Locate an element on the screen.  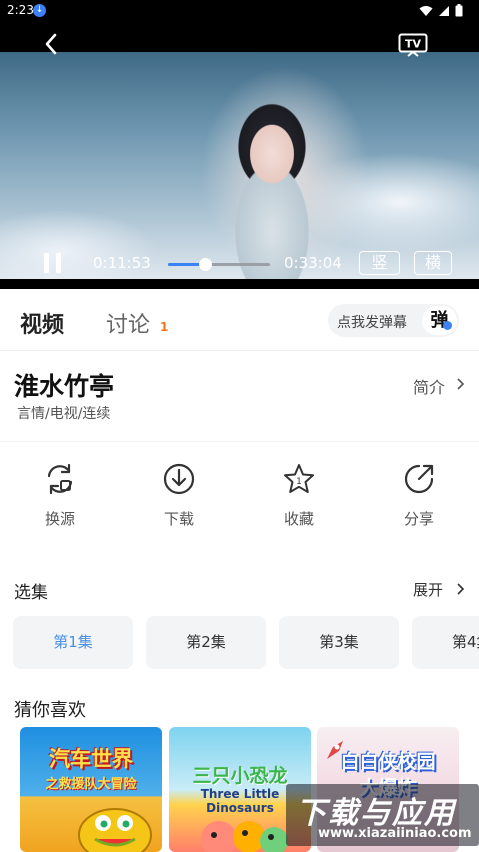
episode-chip-3: 第3集 is located at coordinates (339, 642).